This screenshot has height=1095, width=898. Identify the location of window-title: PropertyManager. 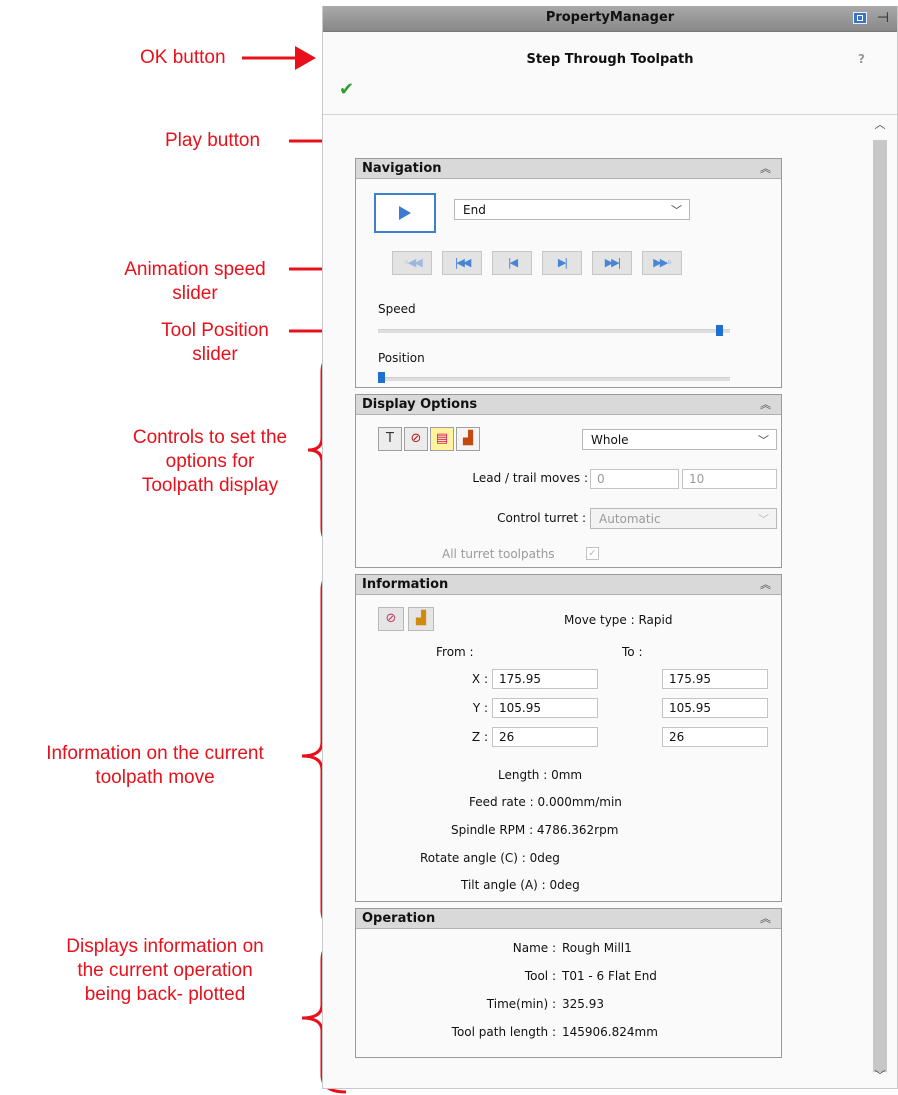
(610, 17).